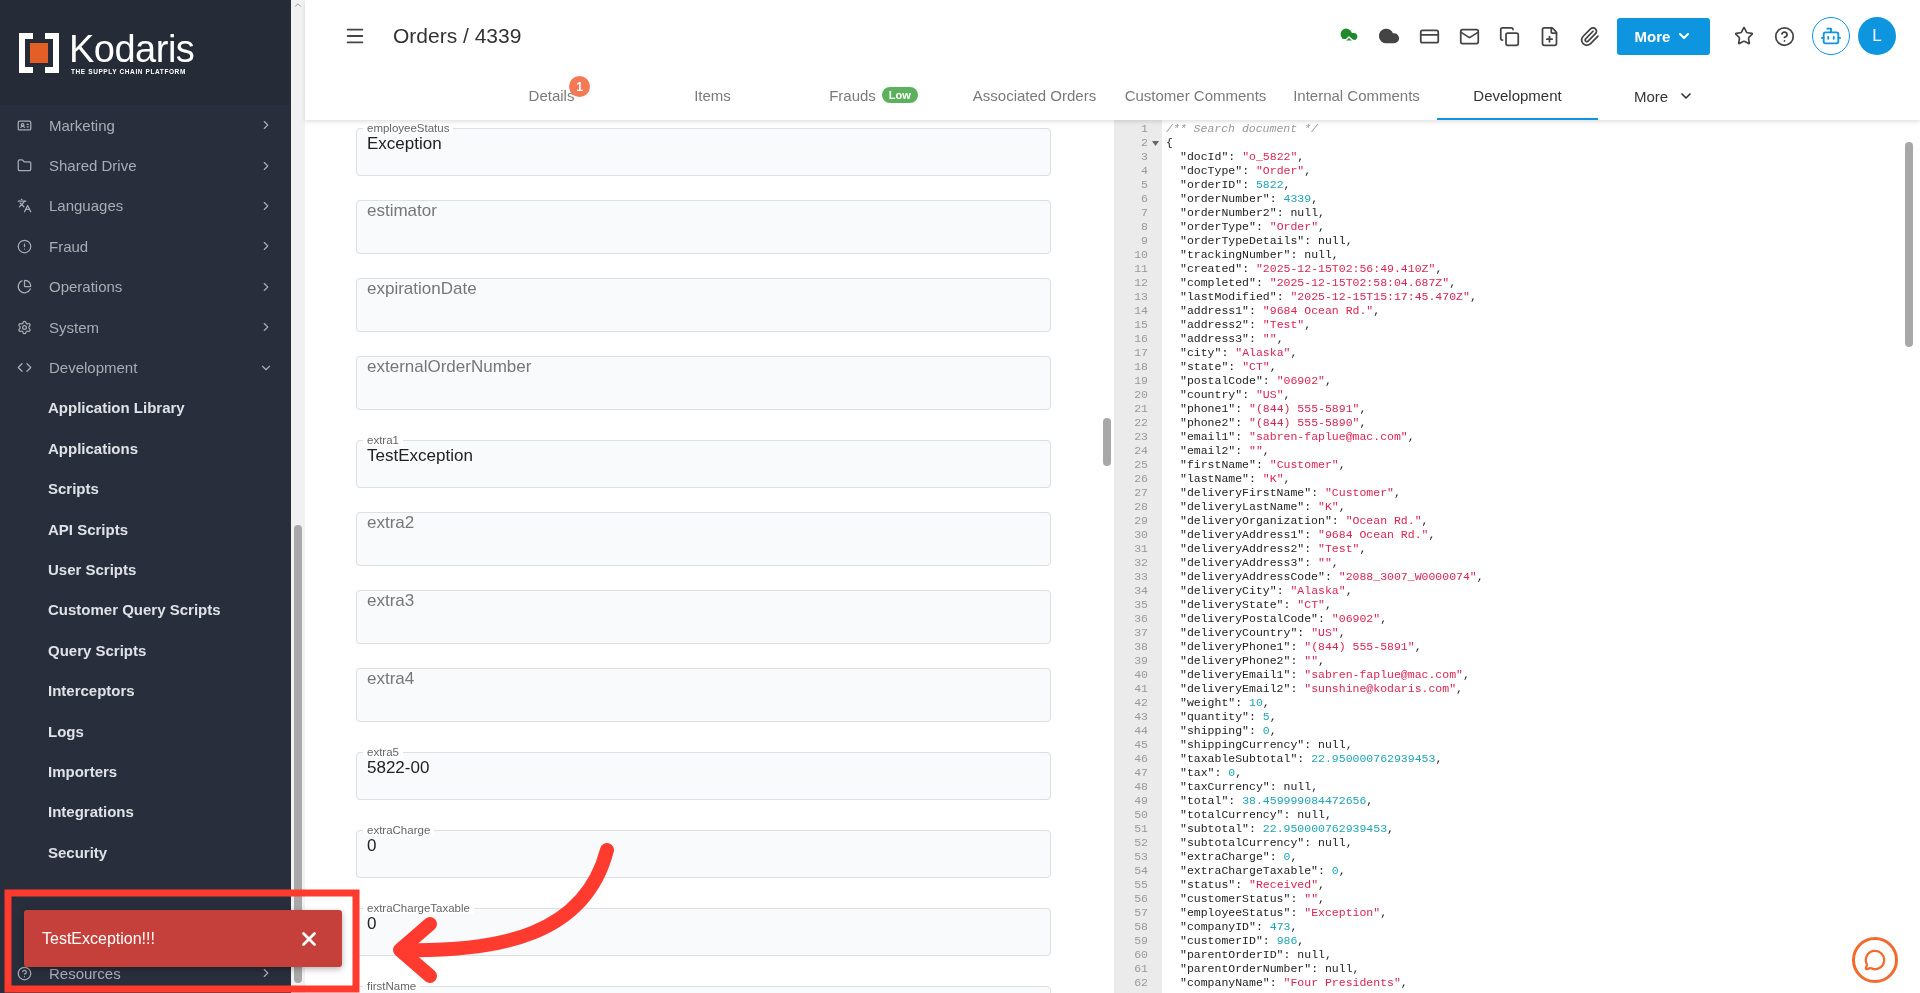 This screenshot has width=1920, height=993. Describe the element at coordinates (1242, 129) in the screenshot. I see `code-line: /** Search document */` at that location.